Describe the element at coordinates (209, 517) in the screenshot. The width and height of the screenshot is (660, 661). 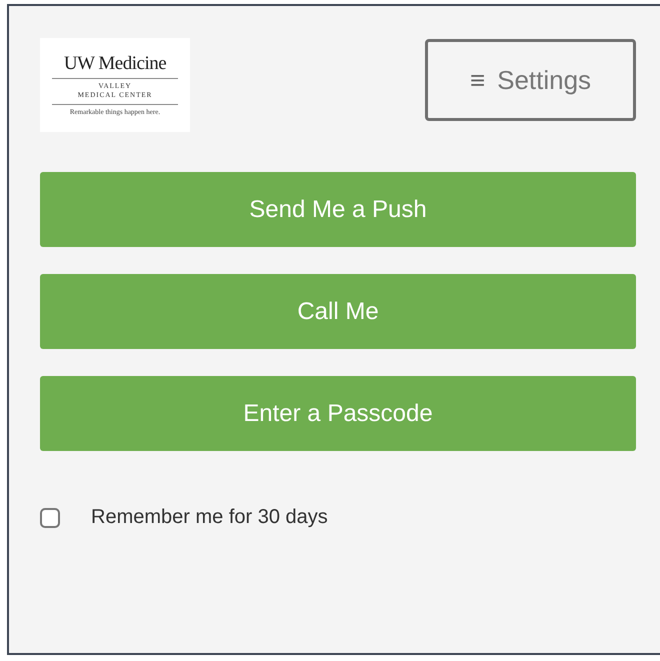
I see `remember-label: Remember me for 30 days` at that location.